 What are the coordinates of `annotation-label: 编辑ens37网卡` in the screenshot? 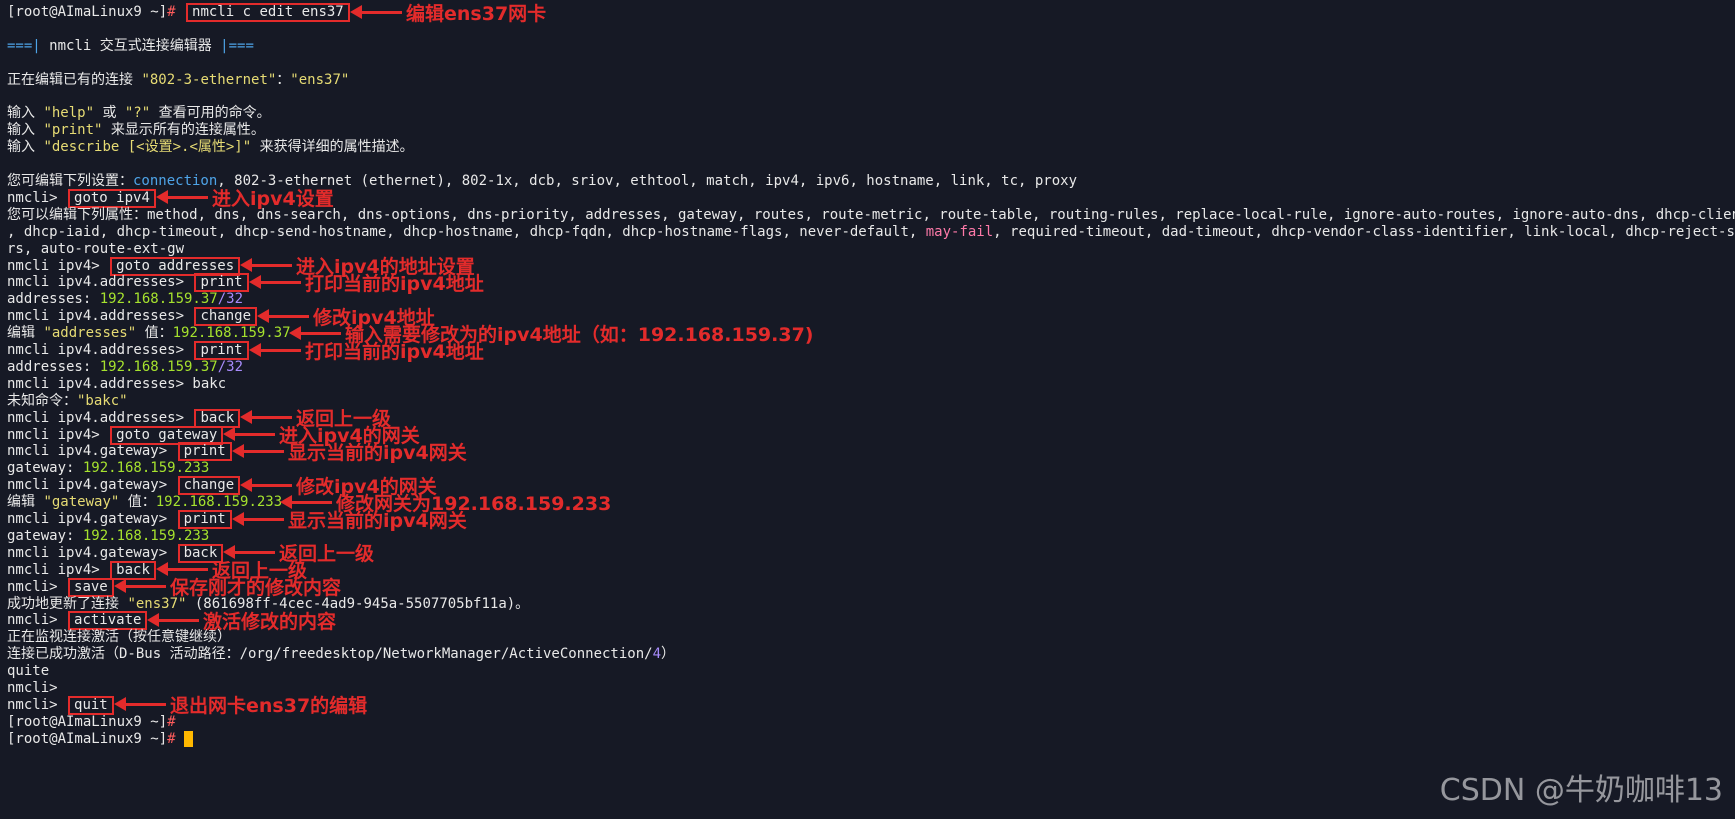 It's located at (448, 12).